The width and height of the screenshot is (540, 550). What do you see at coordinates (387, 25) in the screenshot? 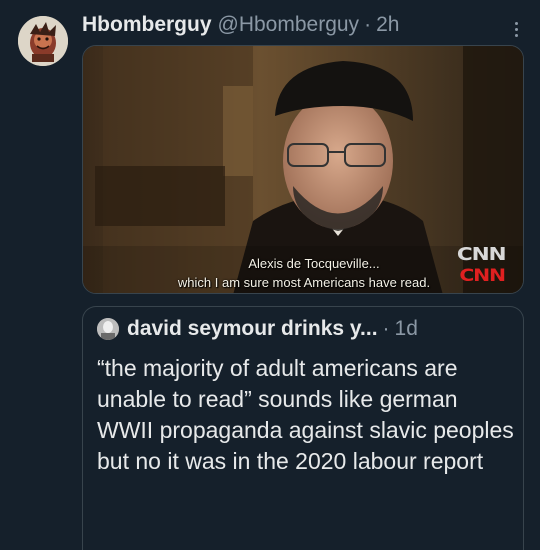
I see `tweet-timestamp: 2h` at bounding box center [387, 25].